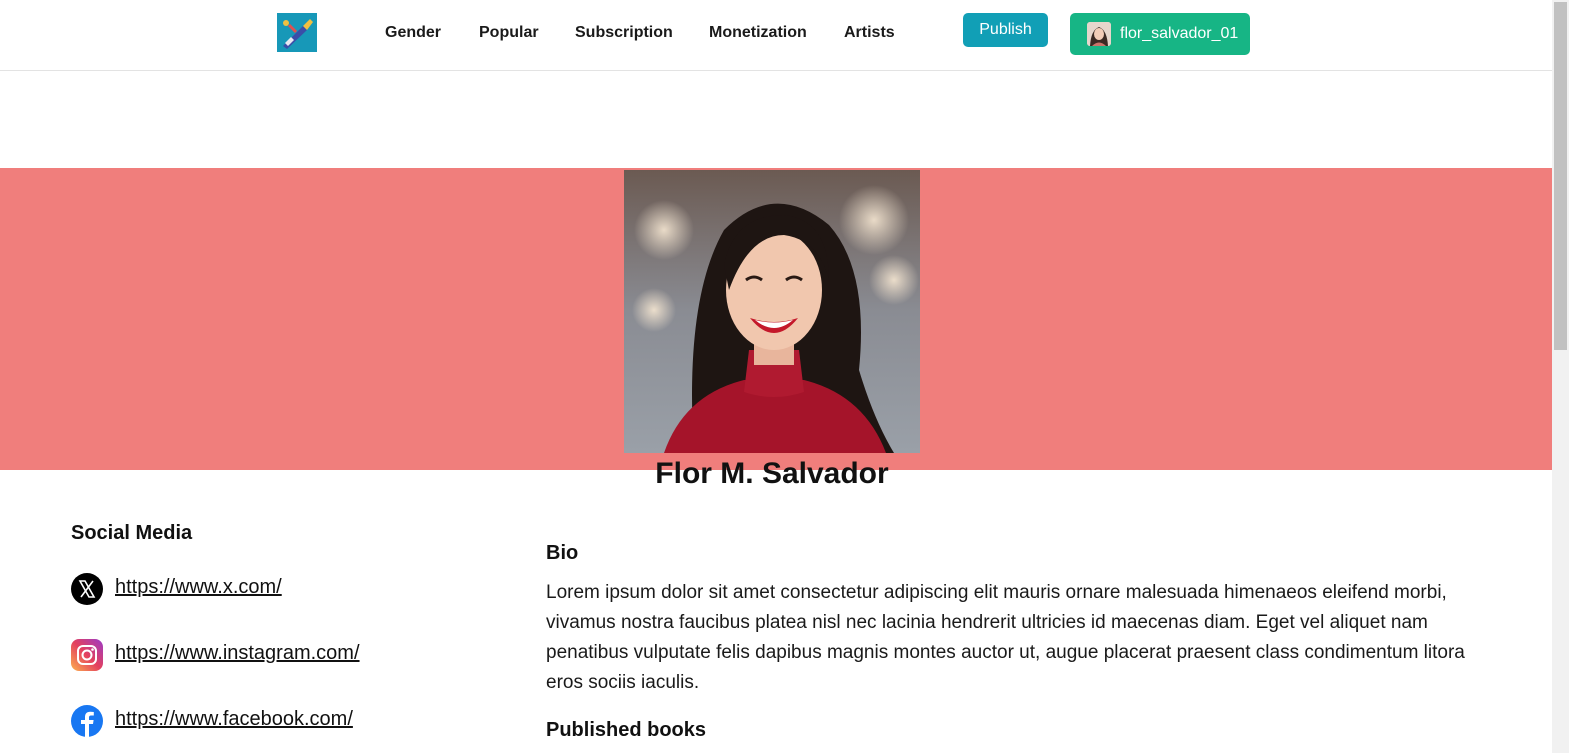  What do you see at coordinates (87, 721) in the screenshot?
I see `facebook-icon` at bounding box center [87, 721].